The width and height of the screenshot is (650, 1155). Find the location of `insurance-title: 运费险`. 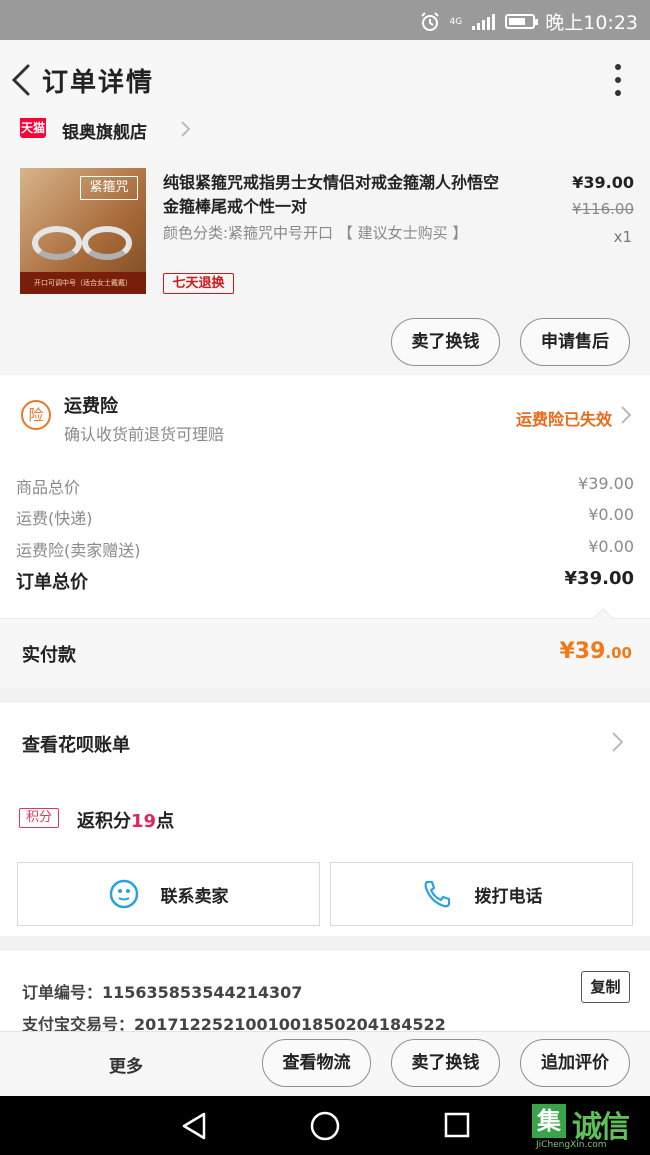

insurance-title: 运费险 is located at coordinates (91, 406).